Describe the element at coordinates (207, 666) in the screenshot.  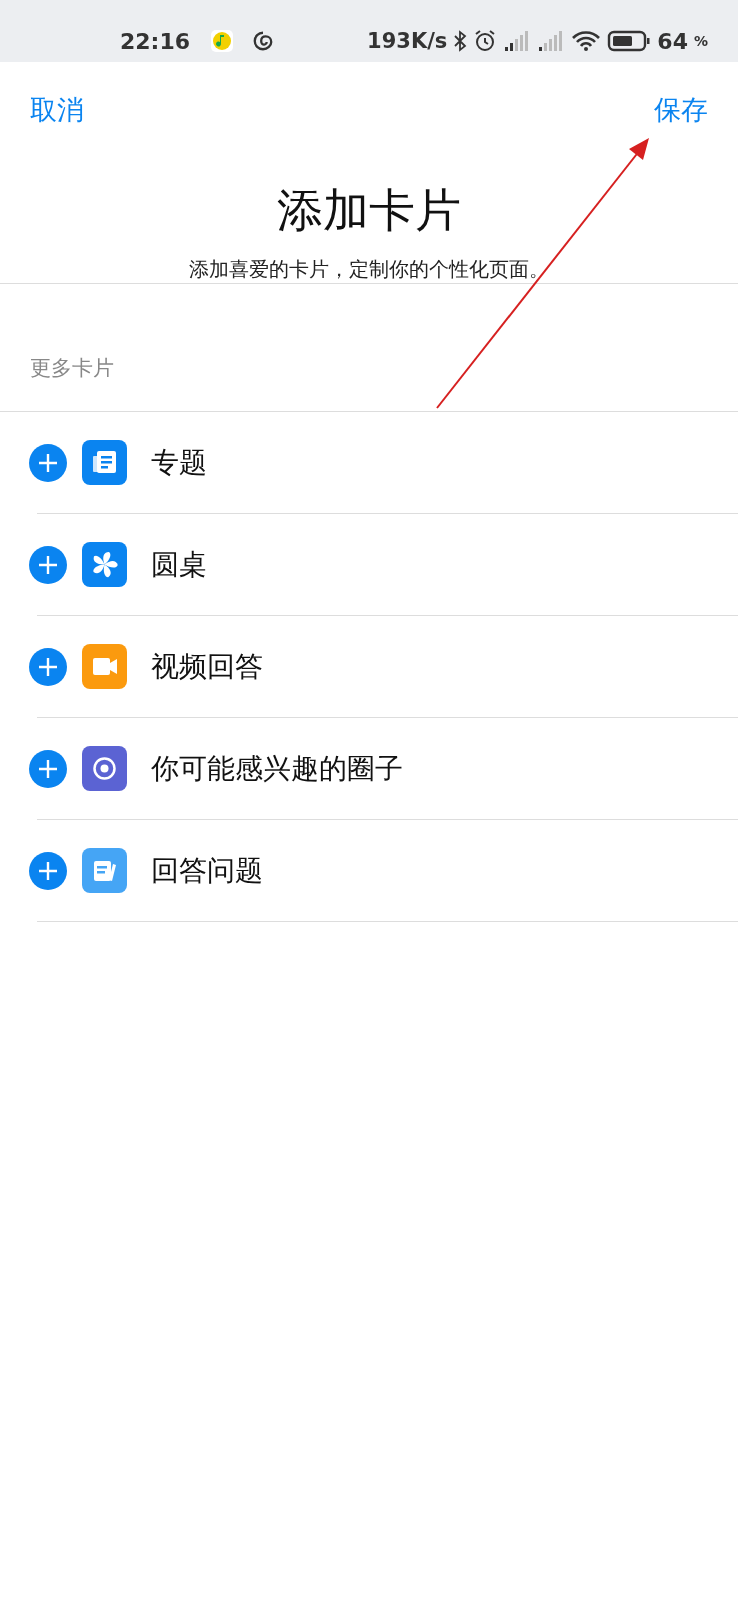
I see `card-name: 视频回答` at that location.